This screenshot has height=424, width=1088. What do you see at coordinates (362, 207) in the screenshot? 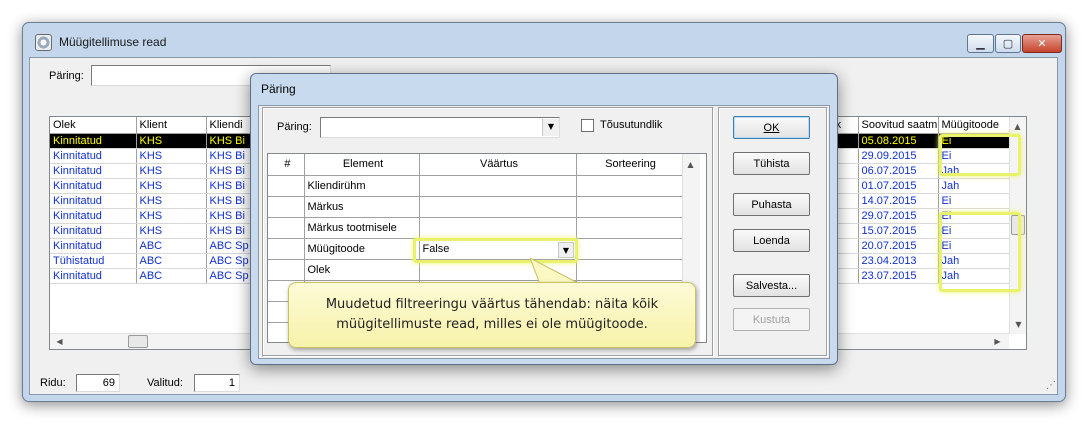
I see `filter-cell-element: Märkus` at bounding box center [362, 207].